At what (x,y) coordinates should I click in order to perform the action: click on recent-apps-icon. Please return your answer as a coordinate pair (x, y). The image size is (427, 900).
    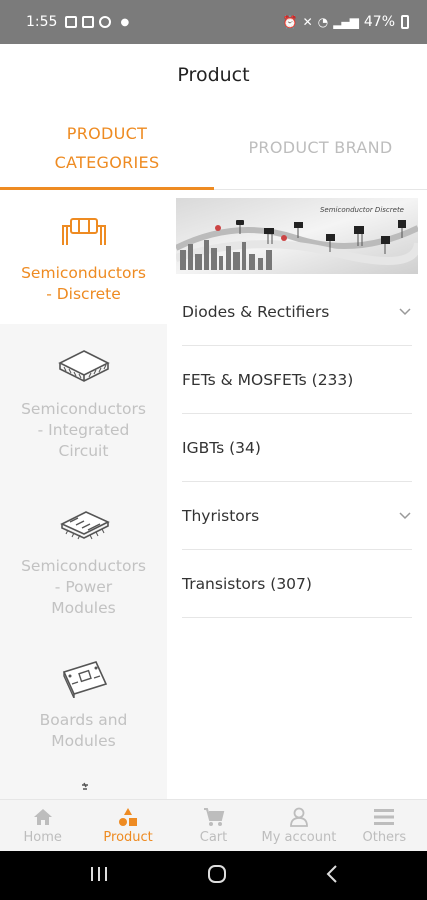
    Looking at the image, I should click on (98, 873).